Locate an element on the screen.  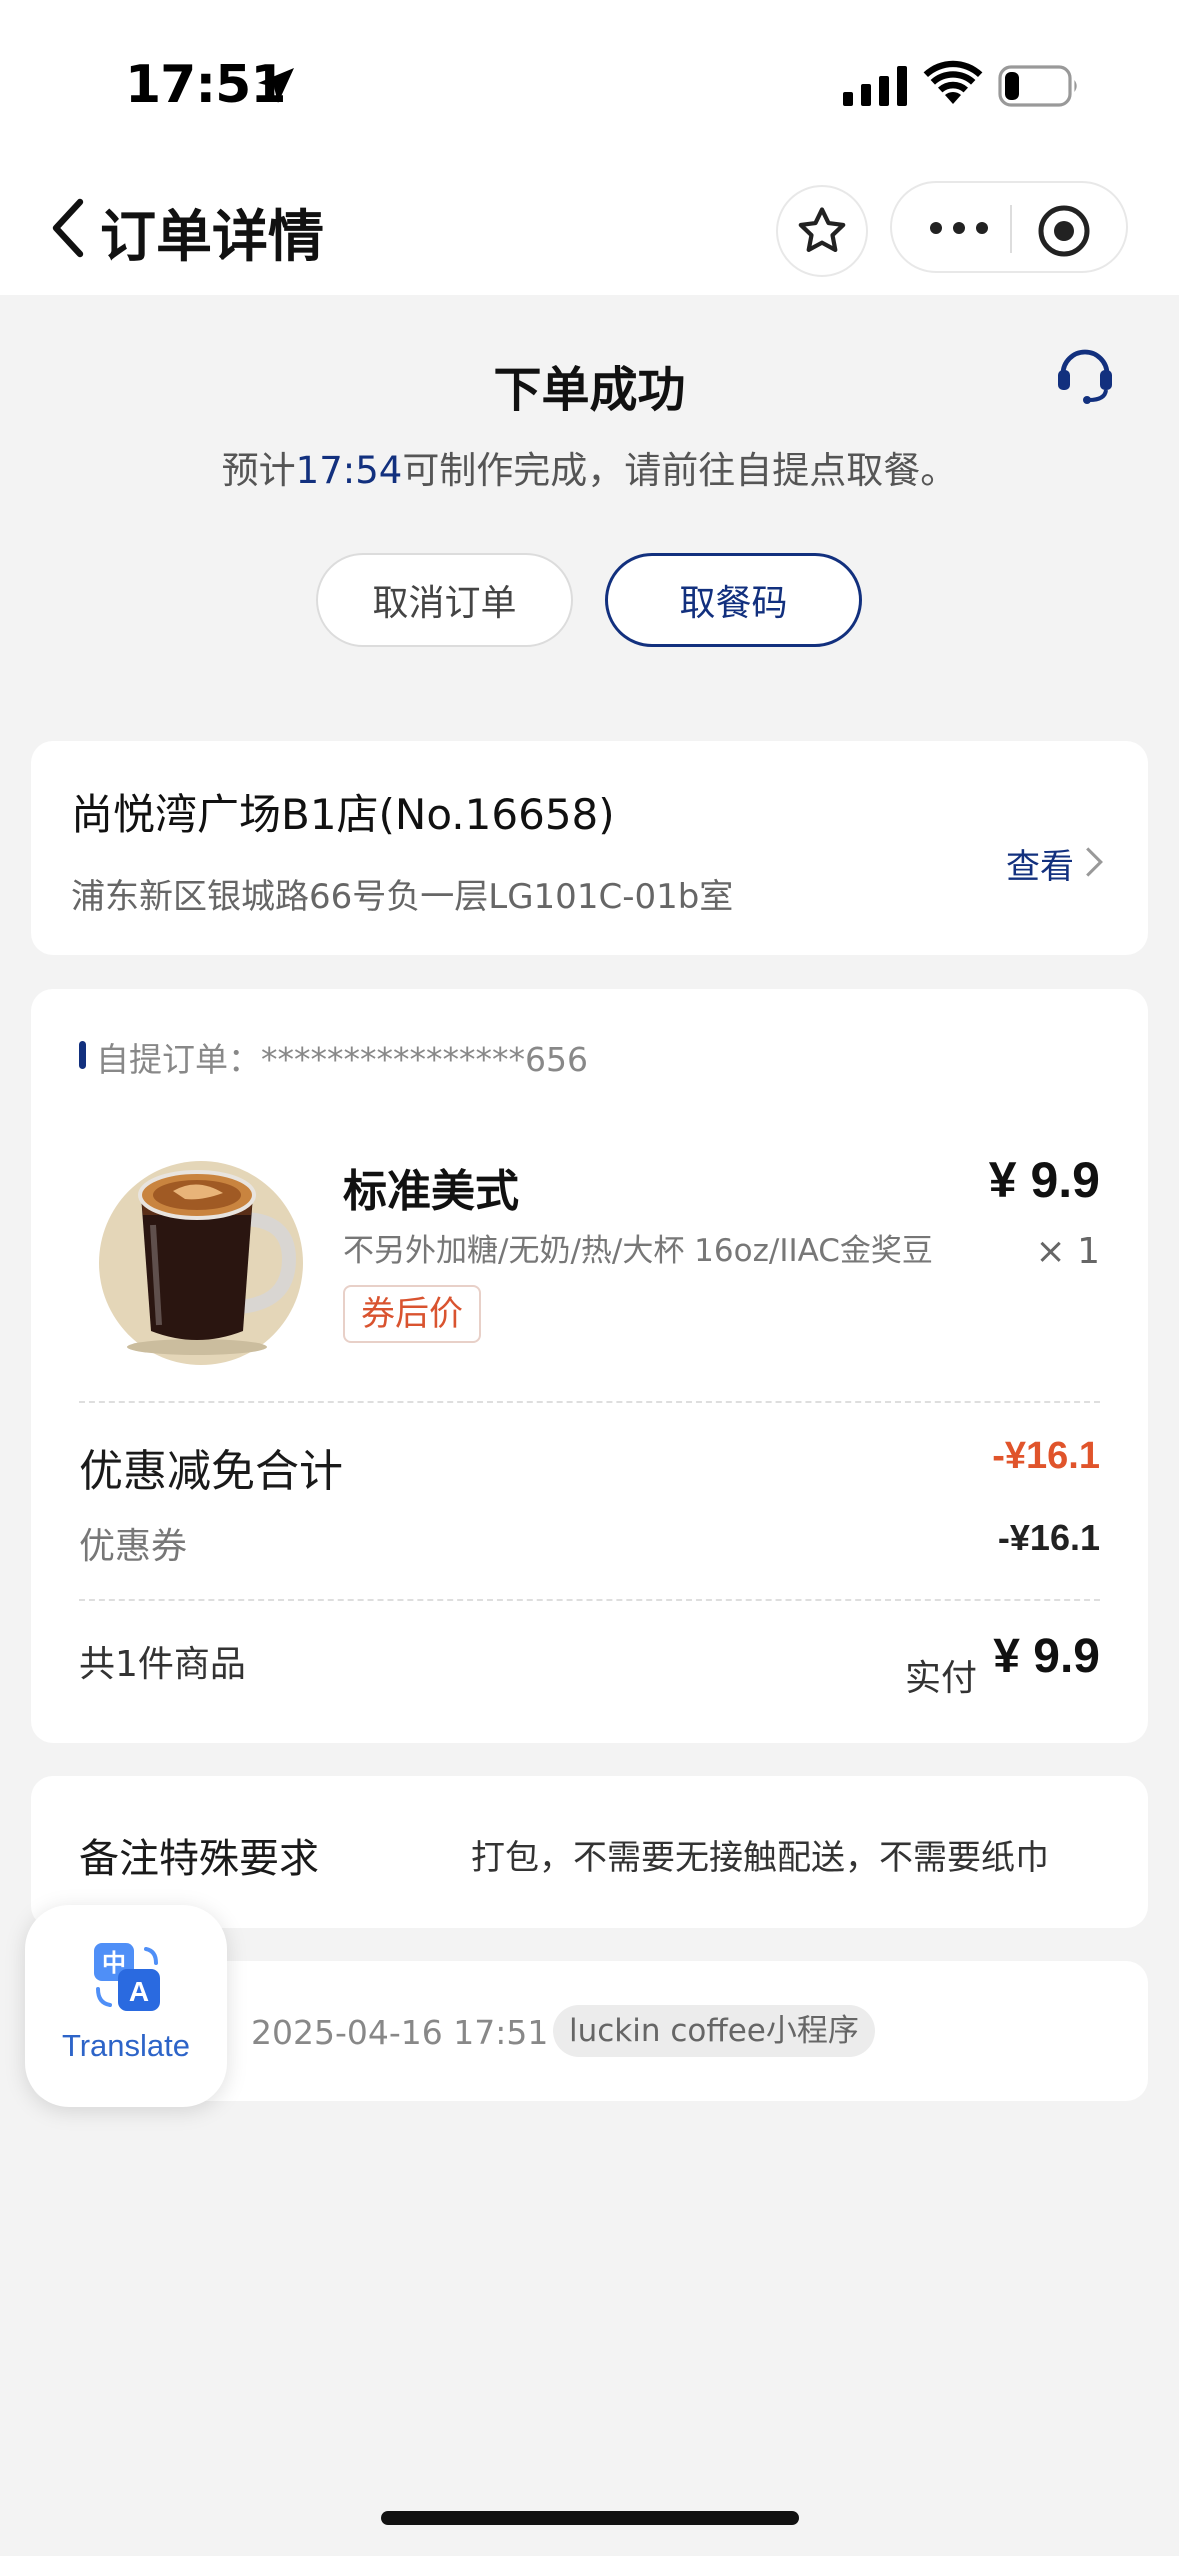
home-indicator is located at coordinates (590, 2518).